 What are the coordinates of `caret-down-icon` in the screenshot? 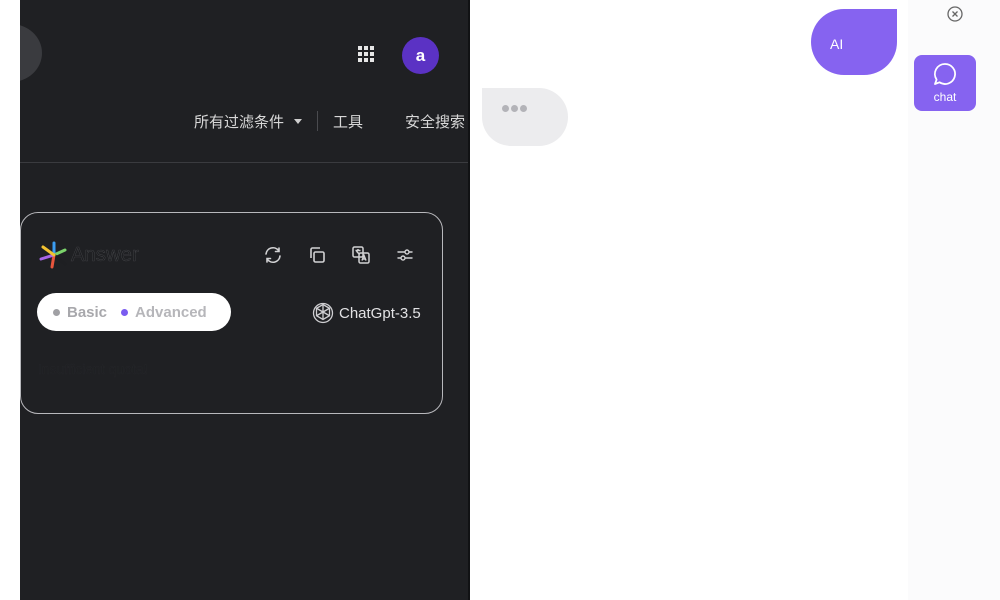 It's located at (298, 121).